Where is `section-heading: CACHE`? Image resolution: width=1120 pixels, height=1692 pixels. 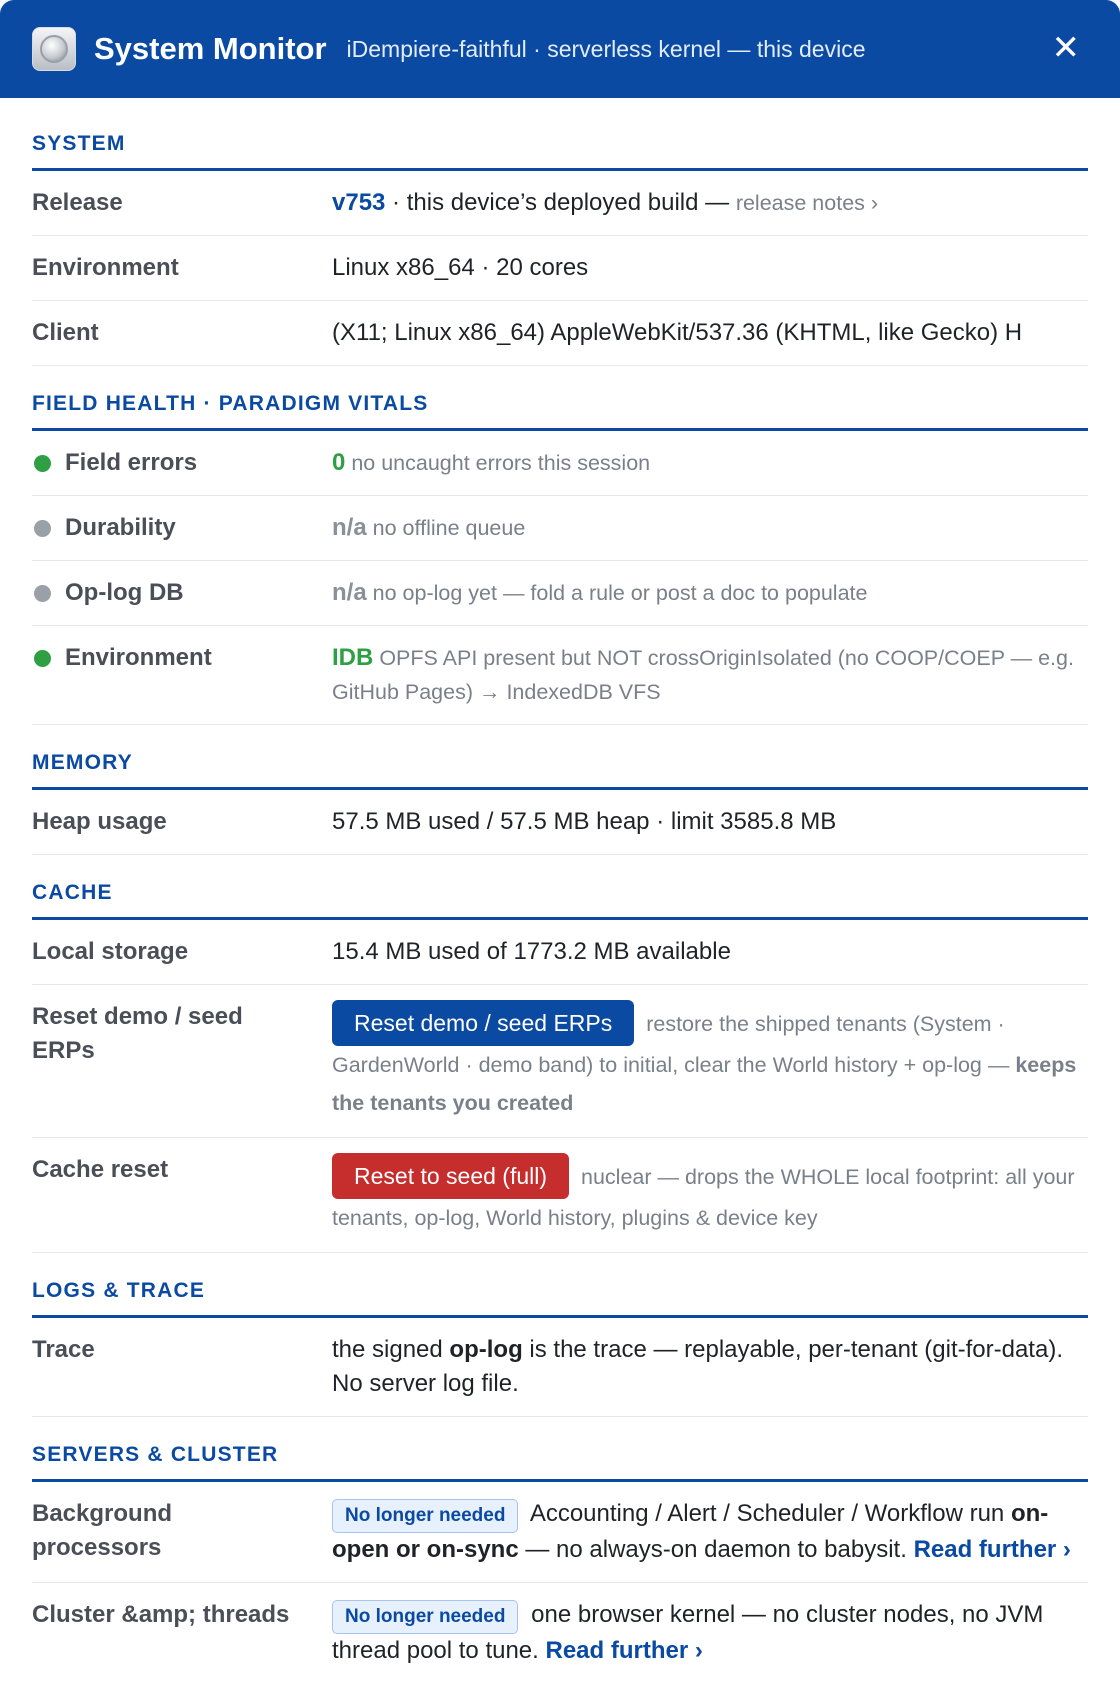 section-heading: CACHE is located at coordinates (560, 900).